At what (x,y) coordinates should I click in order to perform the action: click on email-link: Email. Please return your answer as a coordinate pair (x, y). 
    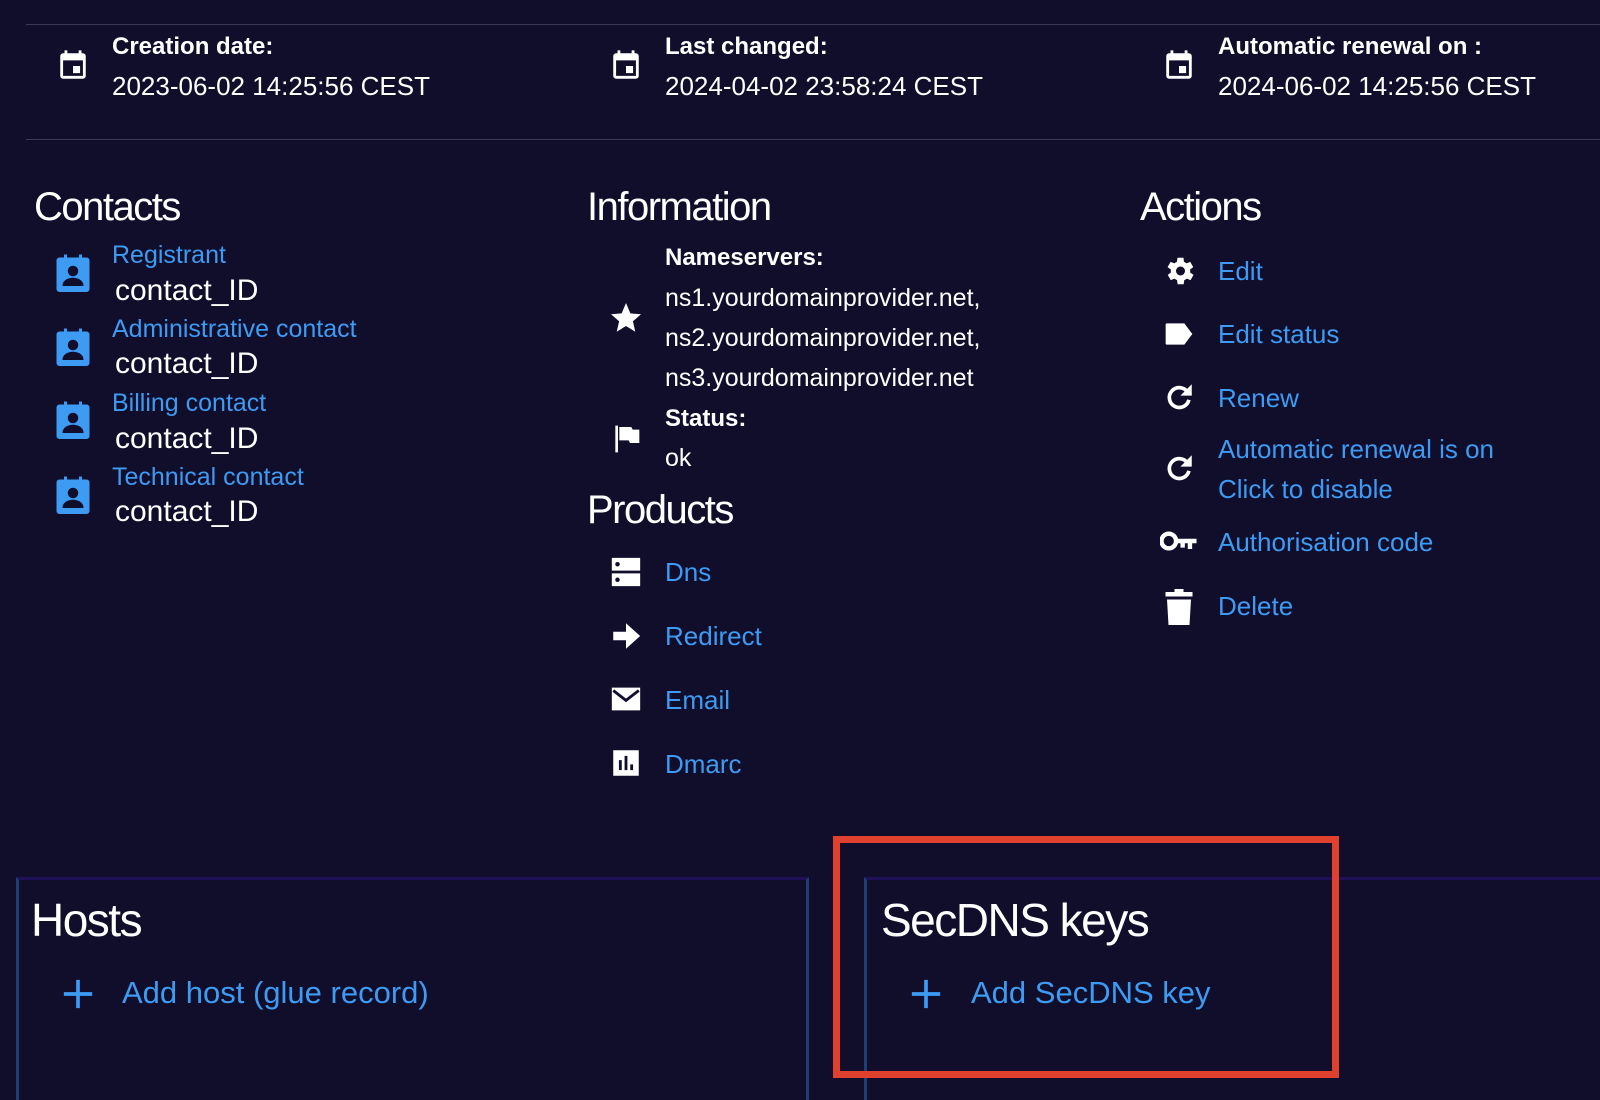
    Looking at the image, I should click on (697, 700).